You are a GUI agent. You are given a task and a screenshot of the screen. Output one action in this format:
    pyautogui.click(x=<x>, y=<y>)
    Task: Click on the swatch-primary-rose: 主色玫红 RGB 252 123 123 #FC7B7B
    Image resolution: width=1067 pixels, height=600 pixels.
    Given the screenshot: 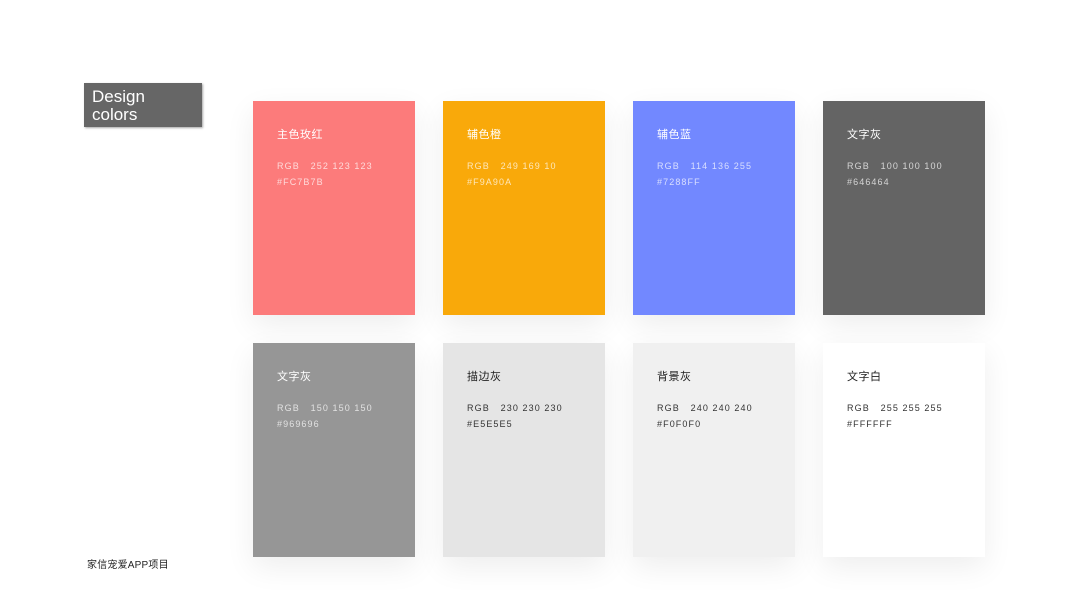 What is the action you would take?
    pyautogui.click(x=334, y=208)
    